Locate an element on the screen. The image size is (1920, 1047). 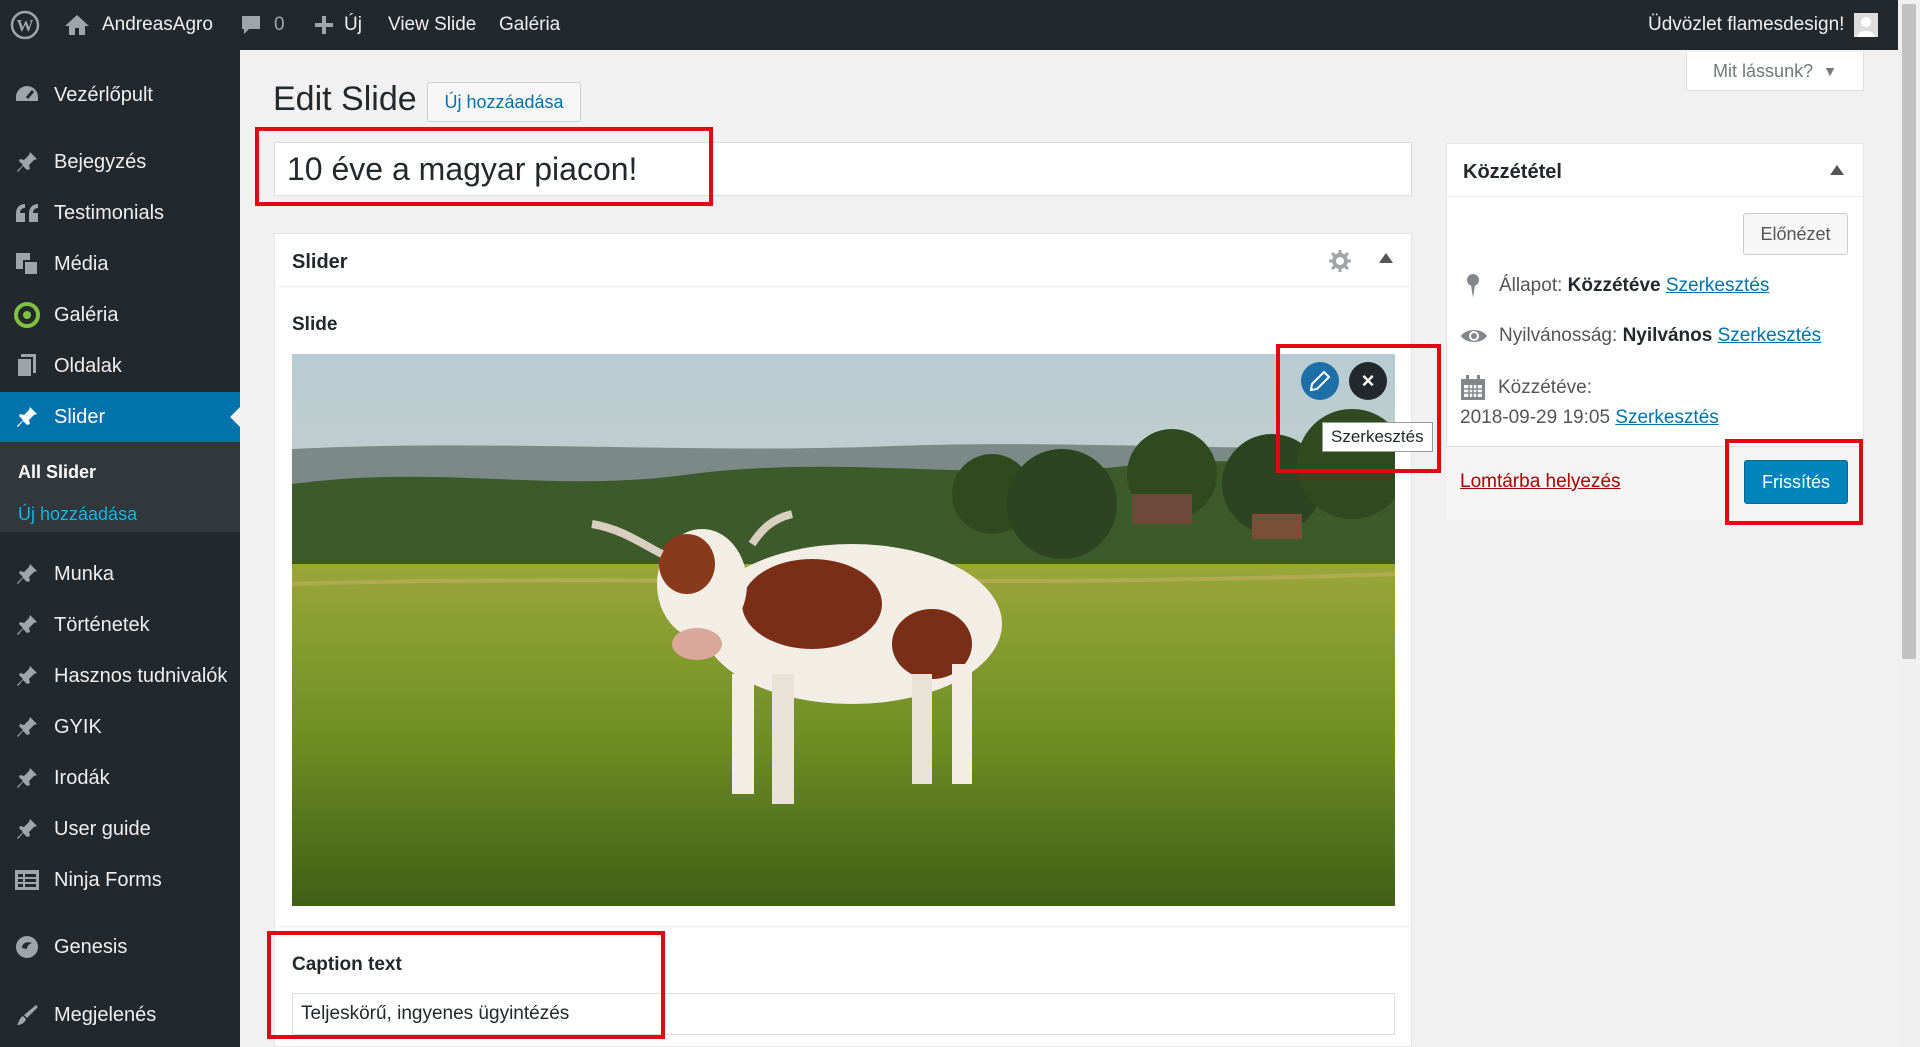
add-new-button: Új hozzáadása is located at coordinates (504, 102).